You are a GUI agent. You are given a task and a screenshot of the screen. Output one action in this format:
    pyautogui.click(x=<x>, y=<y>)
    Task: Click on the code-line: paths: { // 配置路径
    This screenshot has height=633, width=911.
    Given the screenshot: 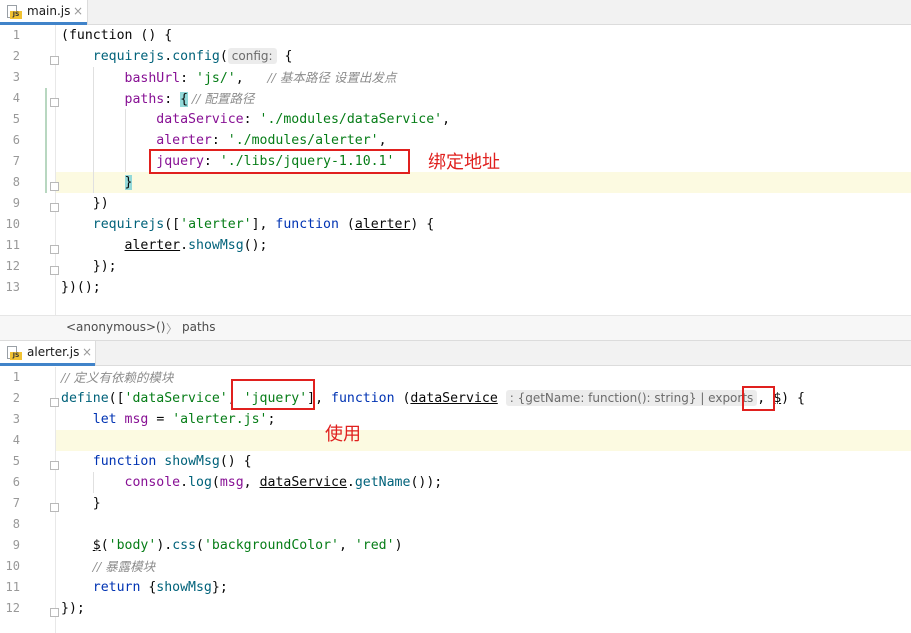 What is the action you would take?
    pyautogui.click(x=486, y=98)
    